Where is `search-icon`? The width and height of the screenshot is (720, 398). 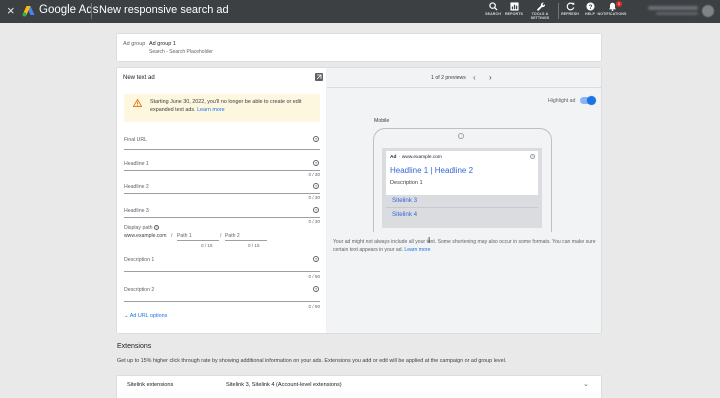 search-icon is located at coordinates (493, 6).